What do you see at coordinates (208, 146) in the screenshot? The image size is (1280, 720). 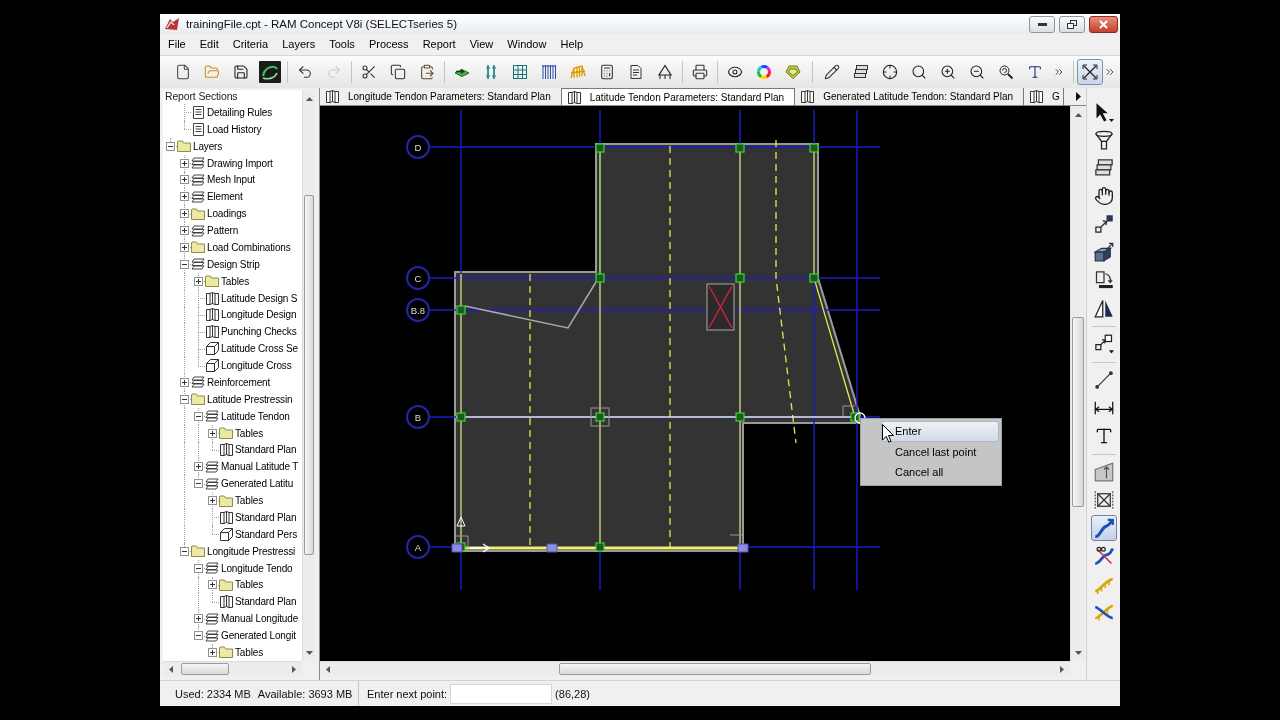 I see `tree-item: Layers` at bounding box center [208, 146].